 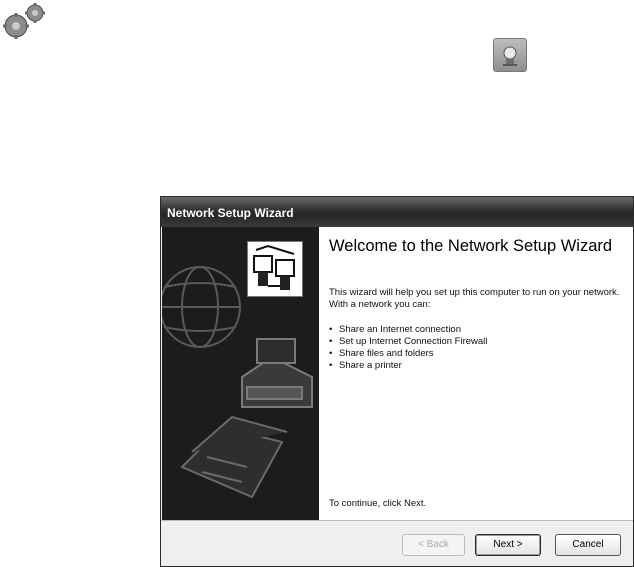 What do you see at coordinates (397, 520) in the screenshot?
I see `button-area-divider` at bounding box center [397, 520].